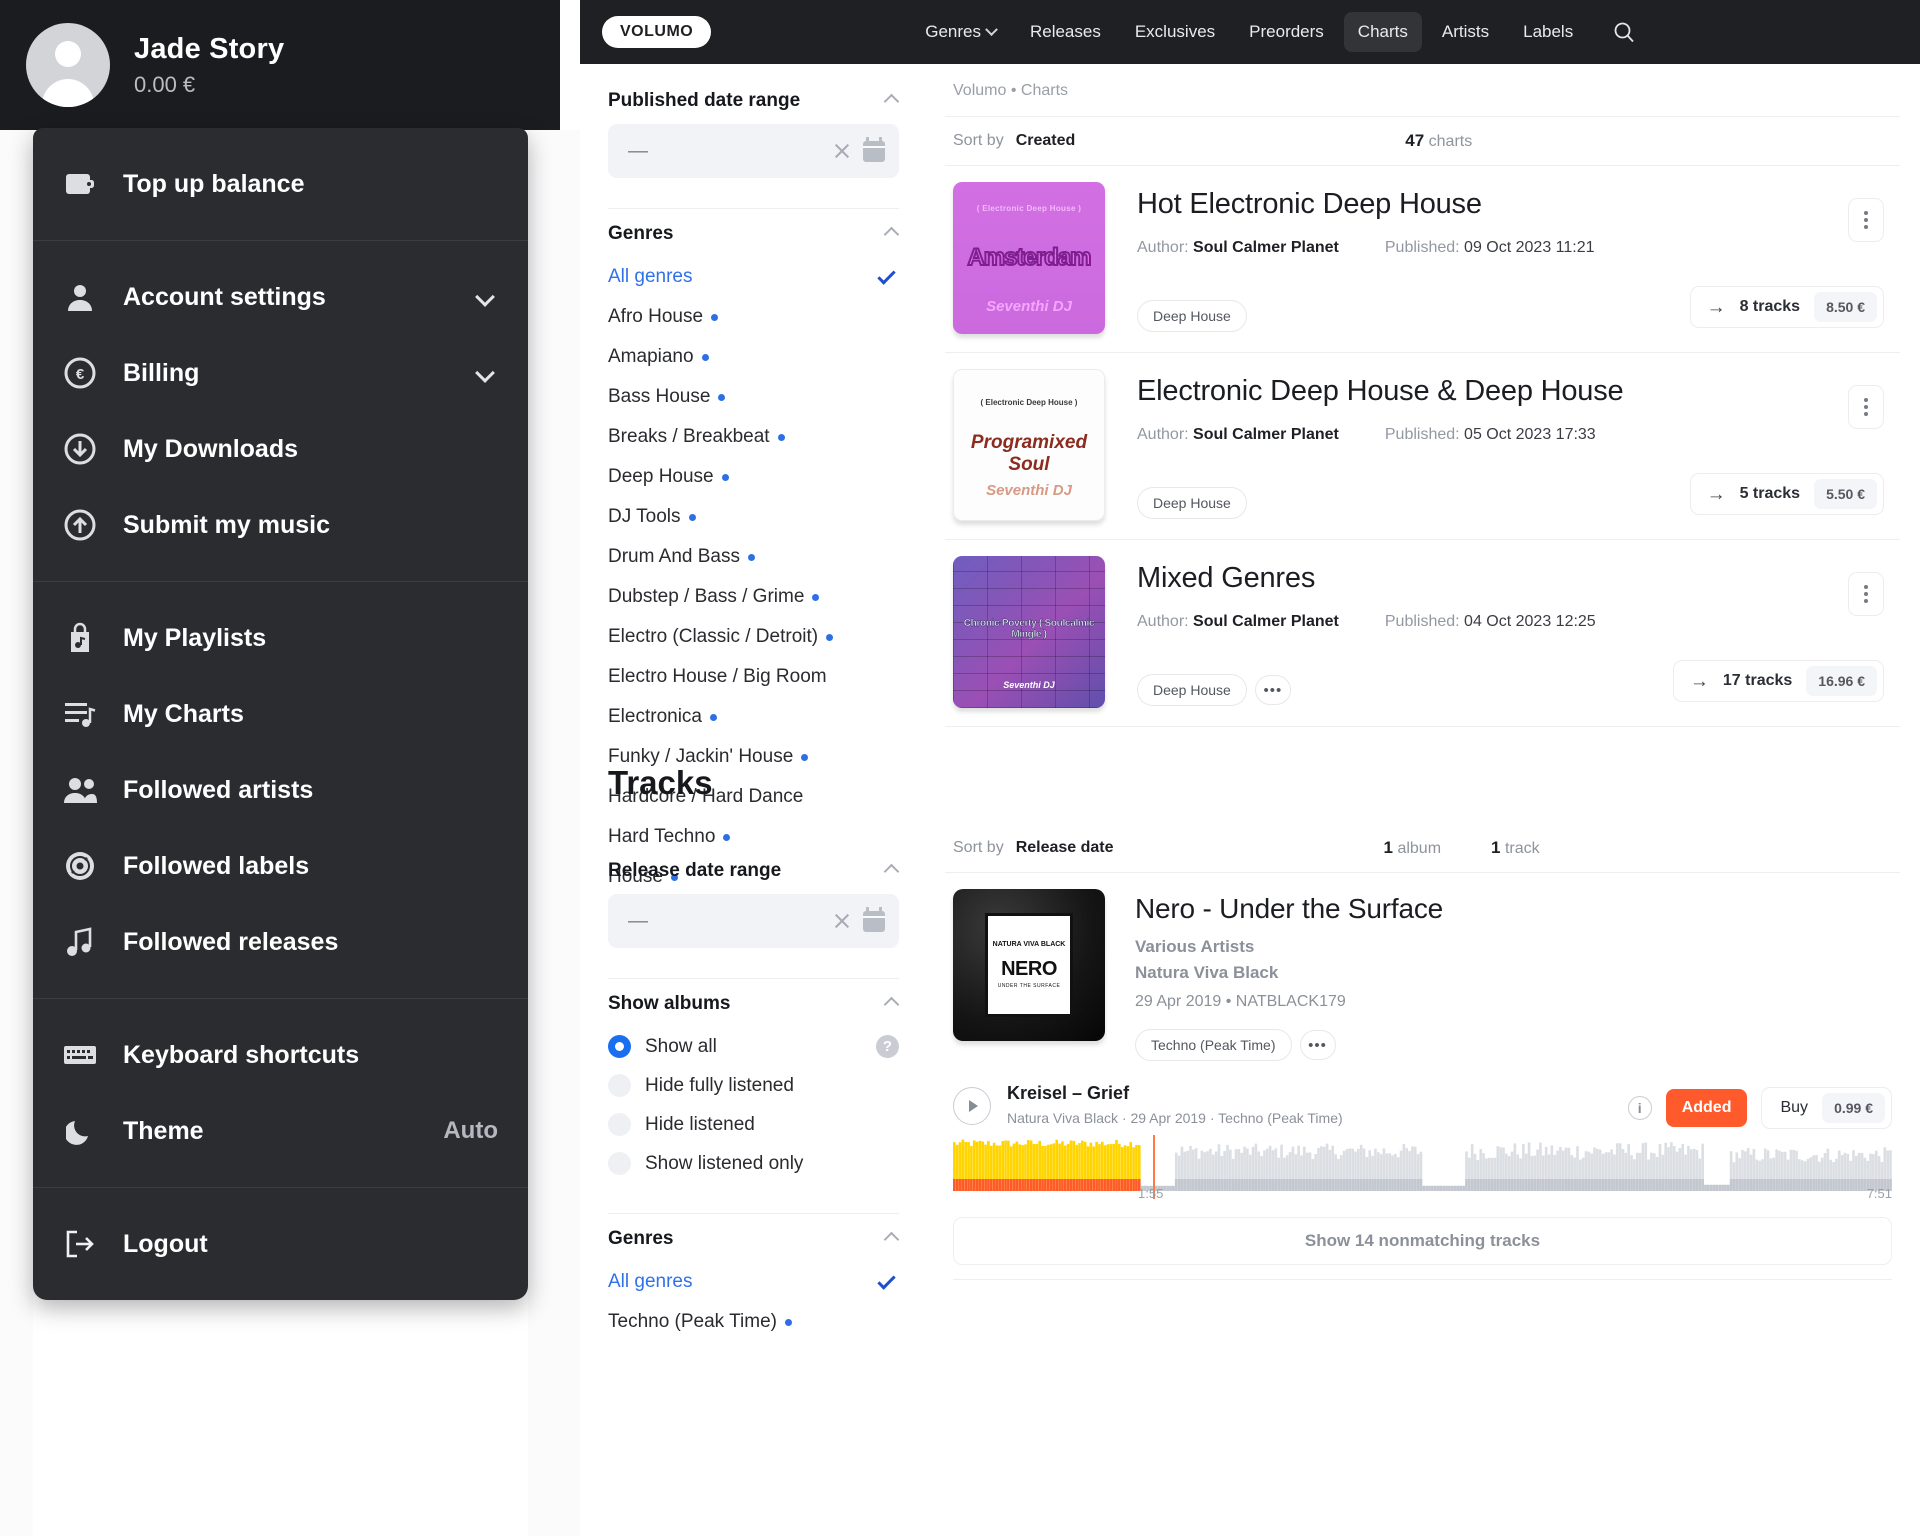 Image resolution: width=1920 pixels, height=1536 pixels. Describe the element at coordinates (280, 790) in the screenshot. I see `menu-item-followed-artists: Followed artists` at that location.